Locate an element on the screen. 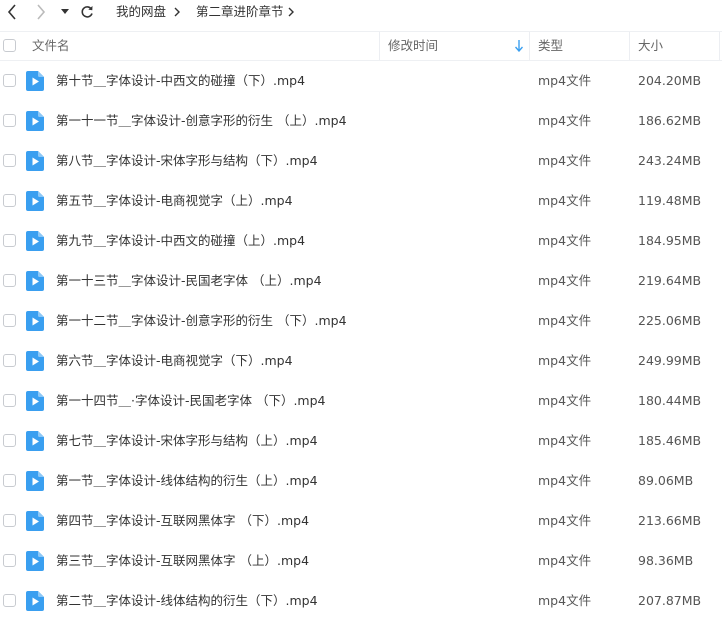 Image resolution: width=722 pixels, height=625 pixels. file-name: 第五节＿字体设计-电商视觉字（上）.mp4 is located at coordinates (174, 201).